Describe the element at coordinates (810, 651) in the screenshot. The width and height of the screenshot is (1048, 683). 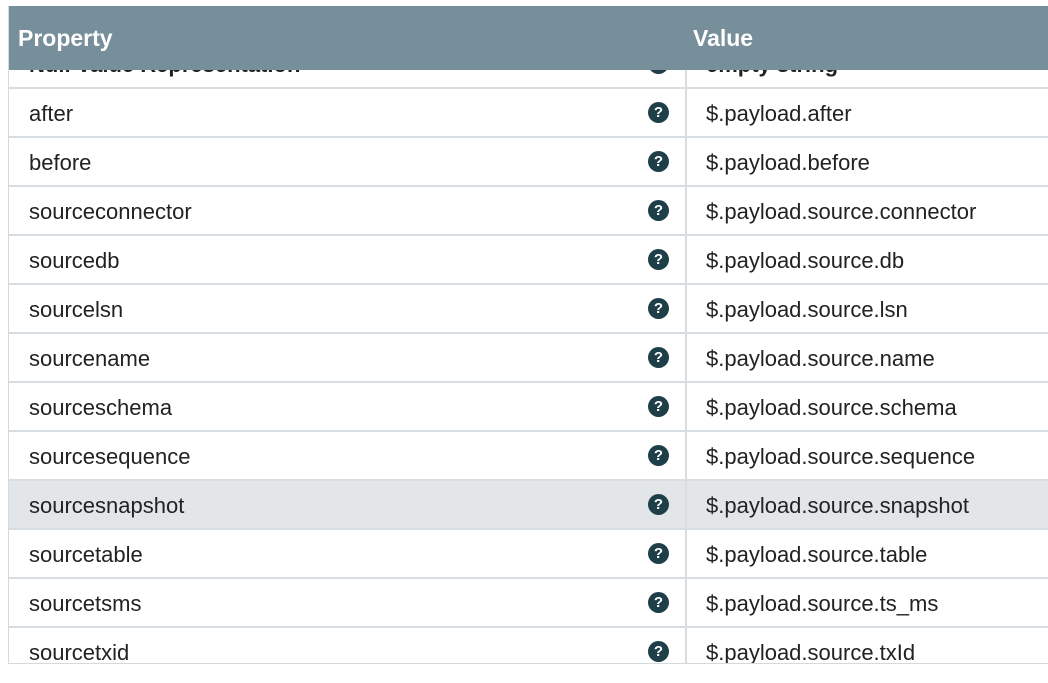
I see `property-value: $.payload.source.txId` at that location.